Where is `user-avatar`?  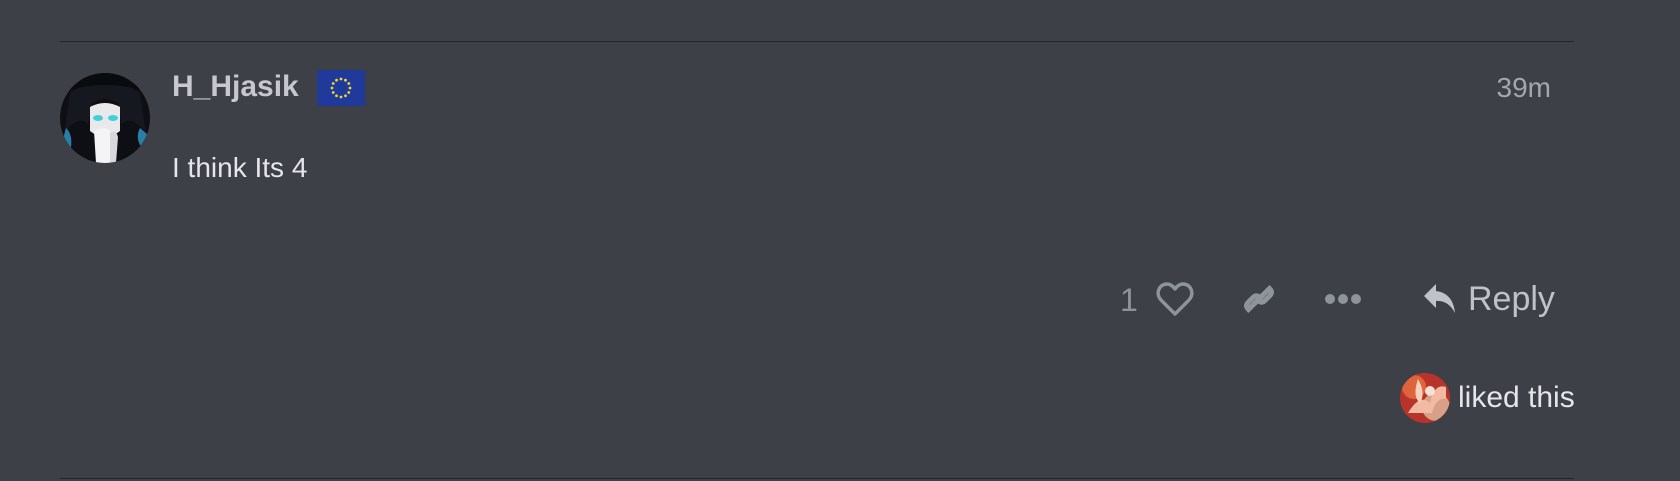 user-avatar is located at coordinates (105, 118).